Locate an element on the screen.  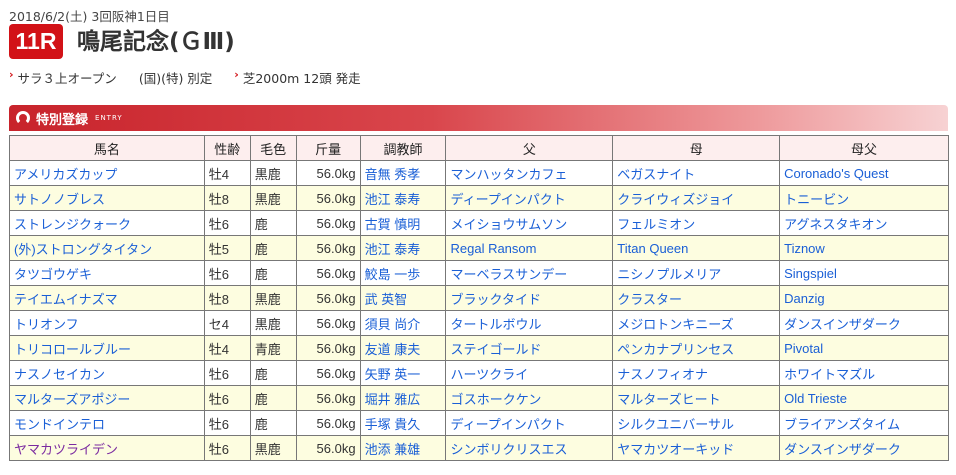
cell-sire: ディープインパクト is located at coordinates (529, 198).